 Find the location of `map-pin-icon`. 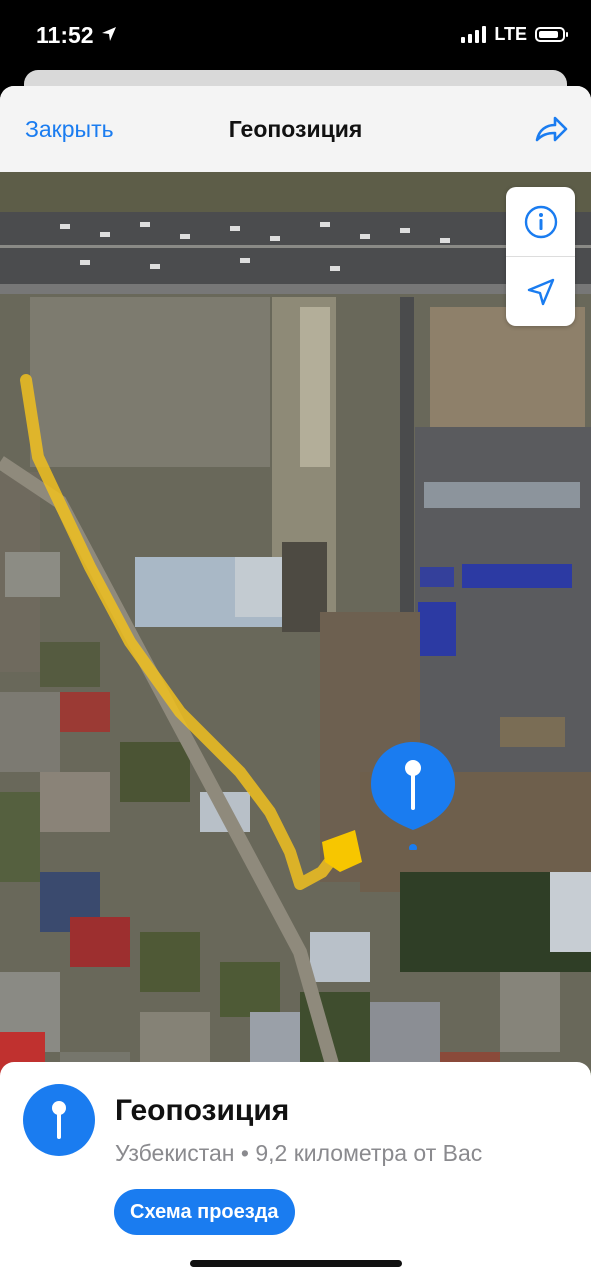

map-pin-icon is located at coordinates (413, 794).